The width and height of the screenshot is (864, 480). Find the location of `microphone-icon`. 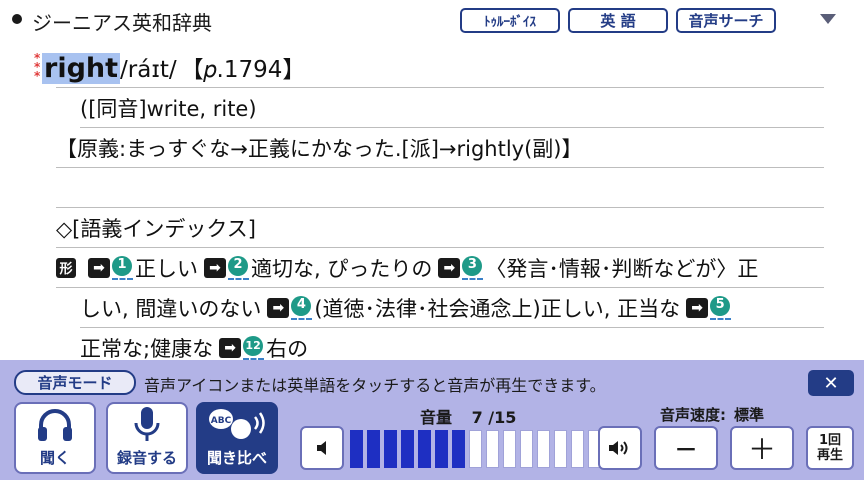

microphone-icon is located at coordinates (147, 424).